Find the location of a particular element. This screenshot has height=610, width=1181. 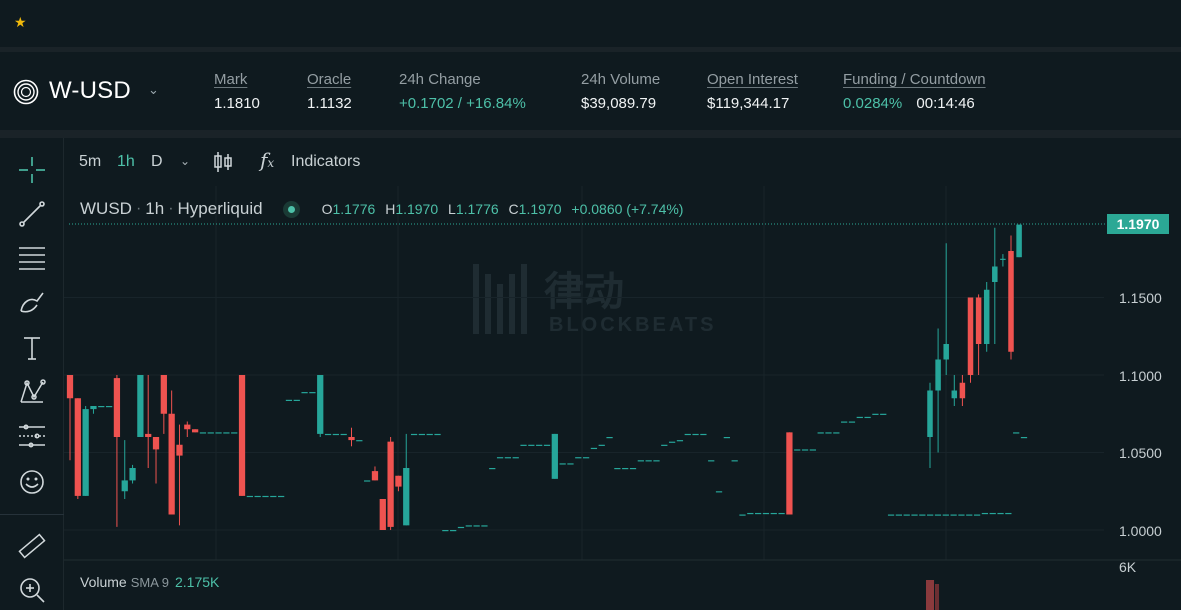

divider is located at coordinates (590, 134).